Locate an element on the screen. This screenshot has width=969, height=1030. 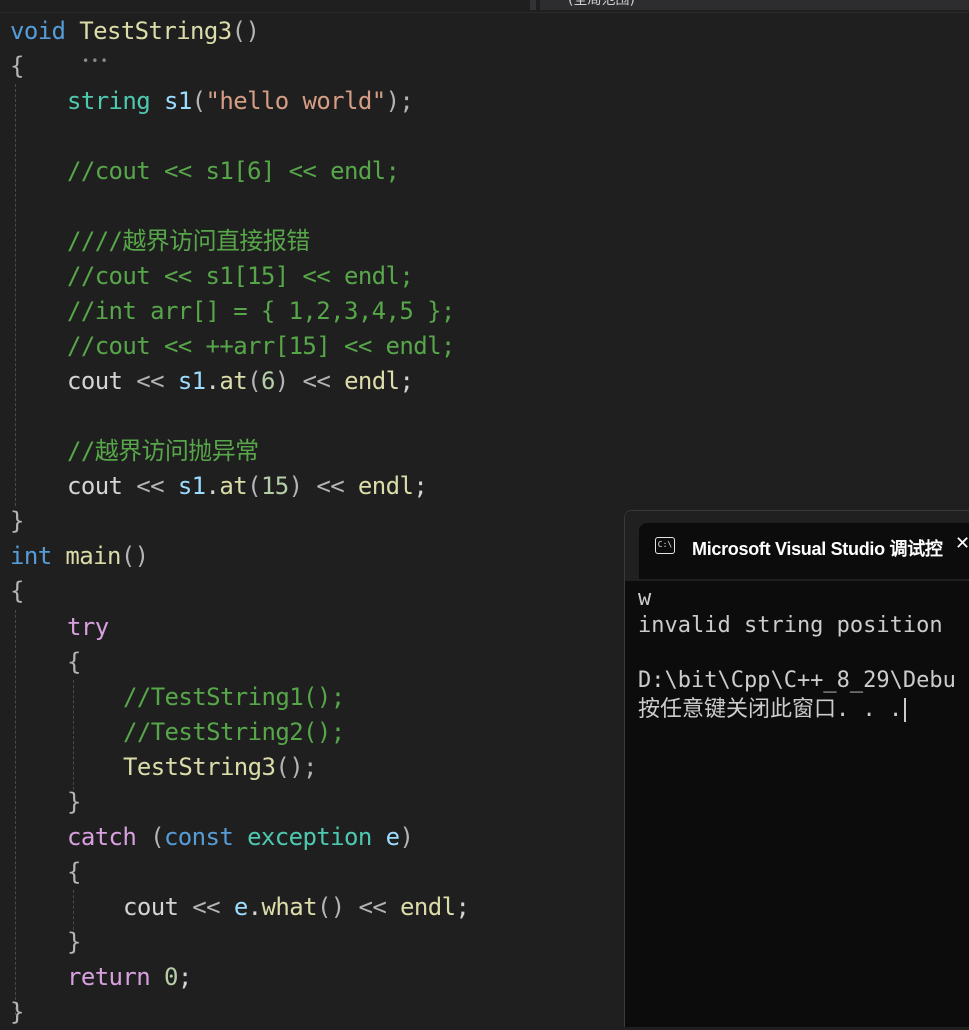
code-line-7: ////越界访问直接报错 is located at coordinates (188, 241).